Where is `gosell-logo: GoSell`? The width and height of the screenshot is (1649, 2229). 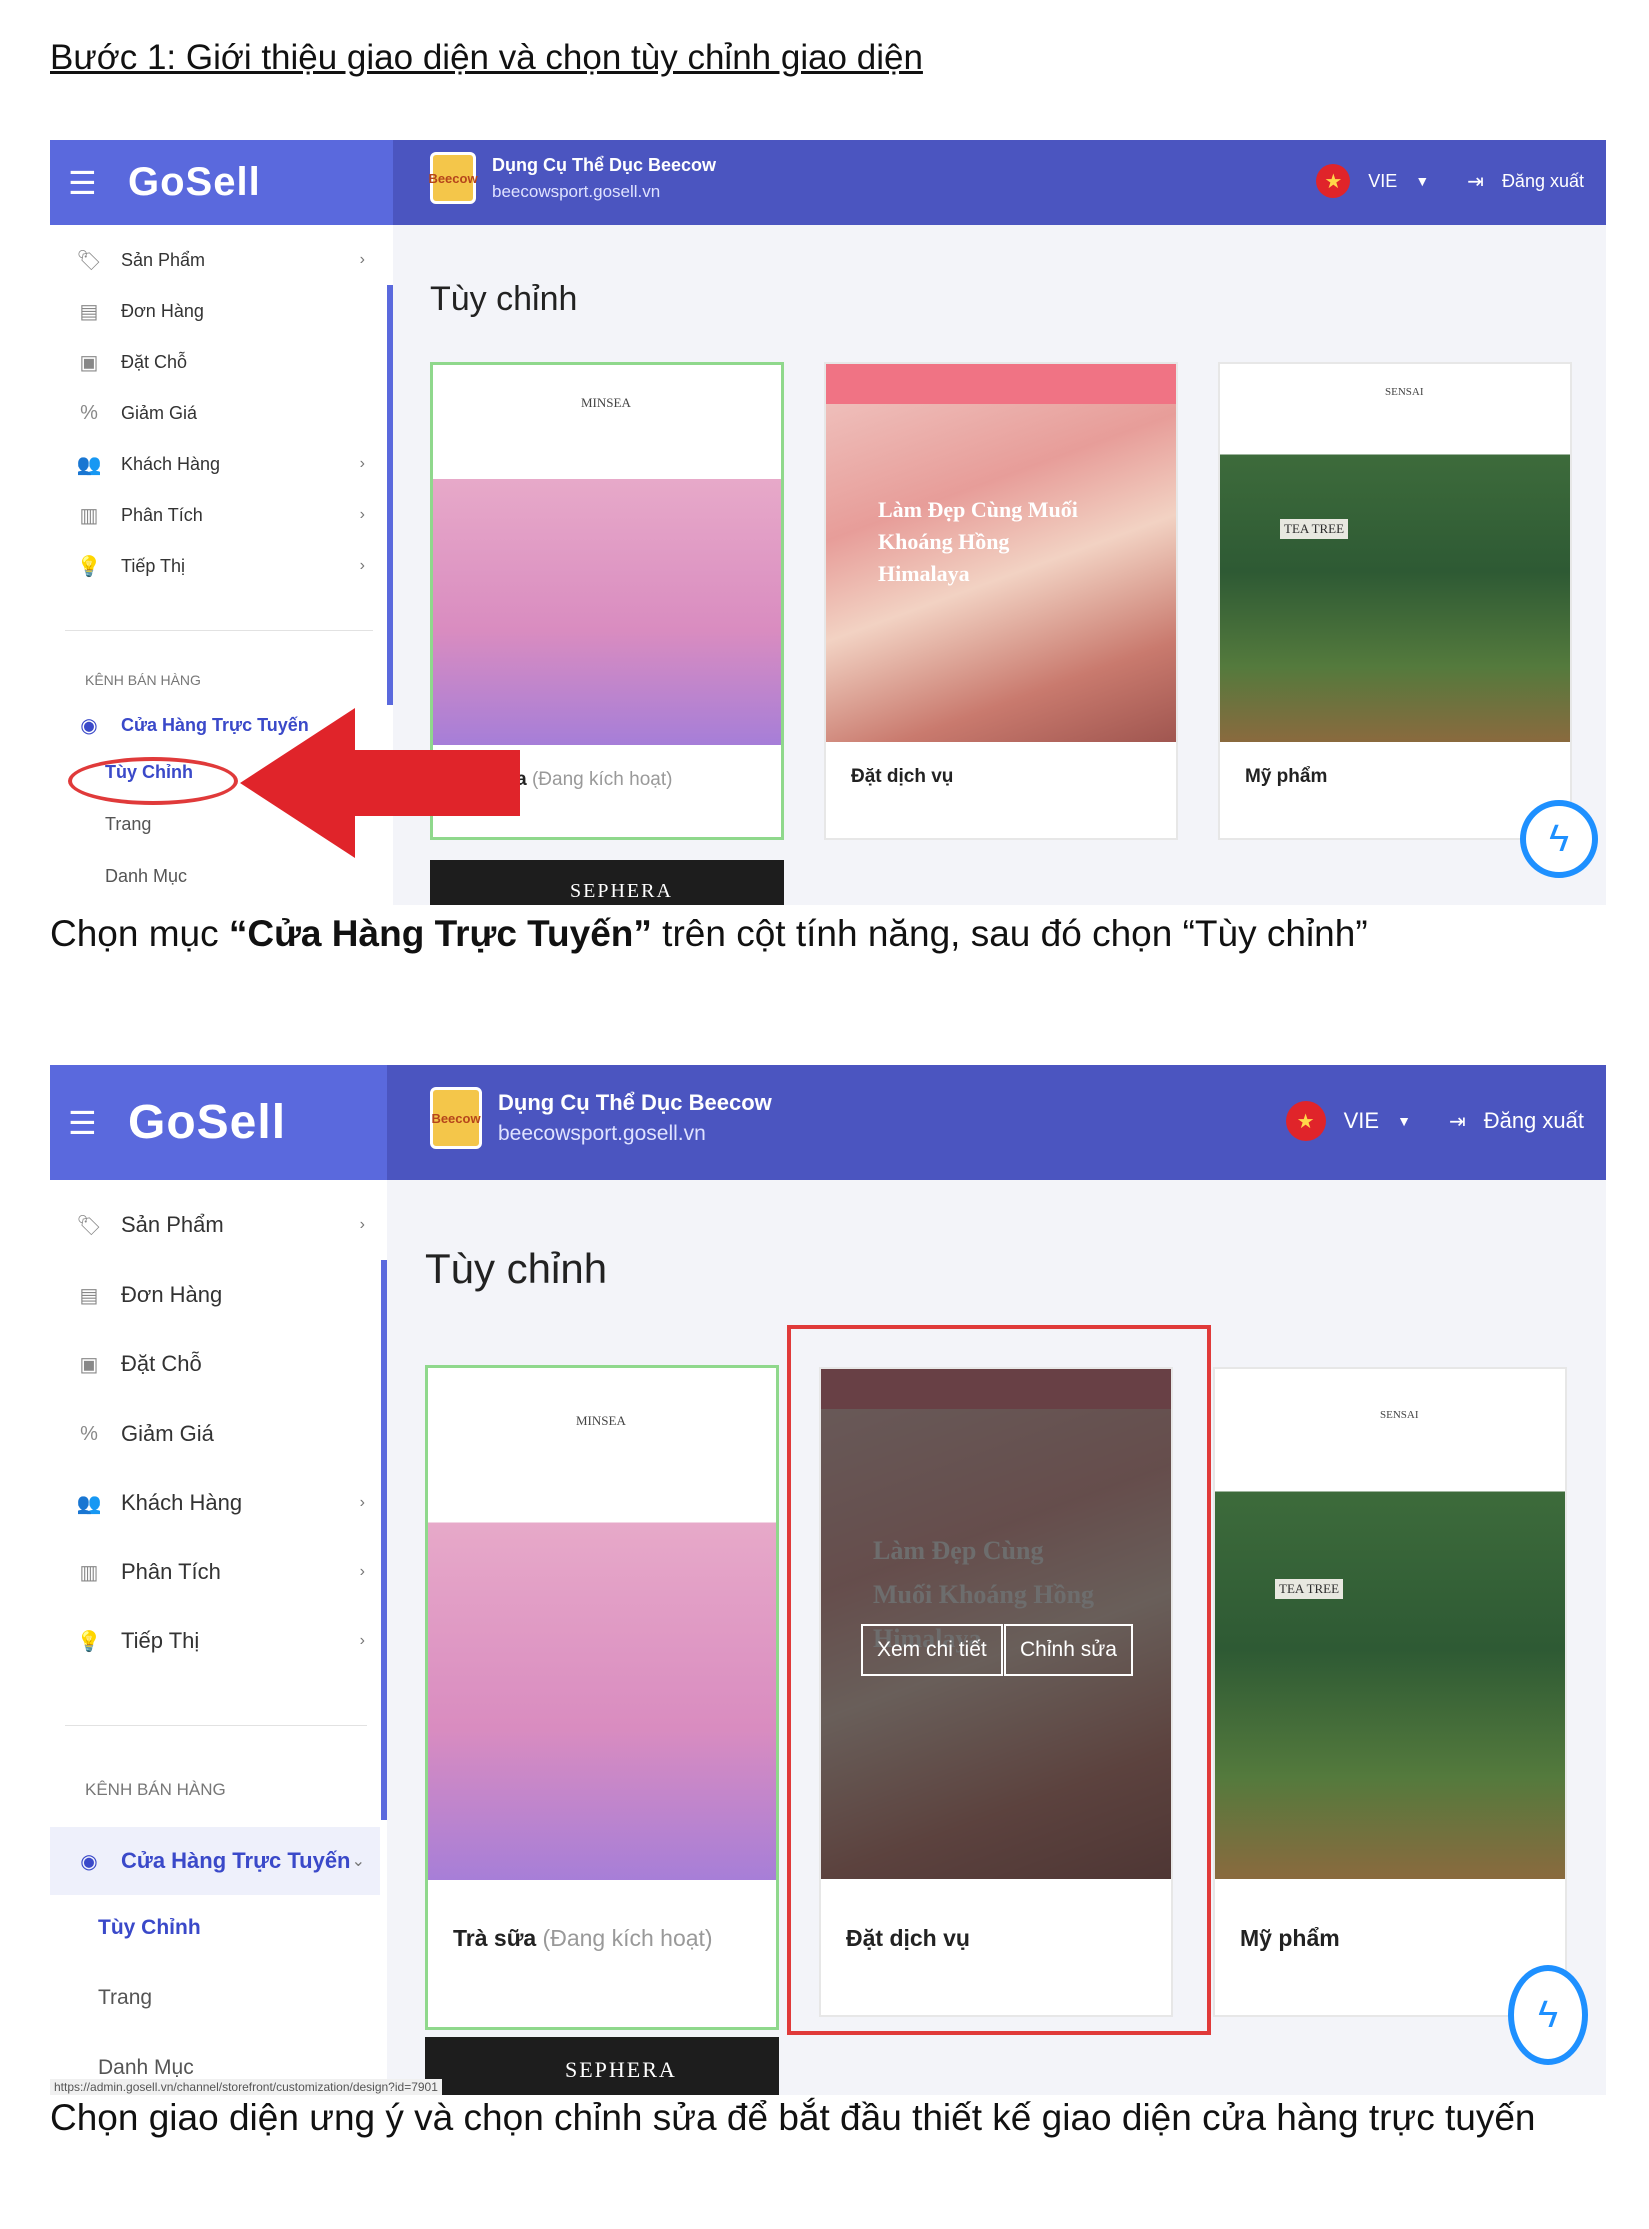
gosell-logo: GoSell is located at coordinates (207, 1122).